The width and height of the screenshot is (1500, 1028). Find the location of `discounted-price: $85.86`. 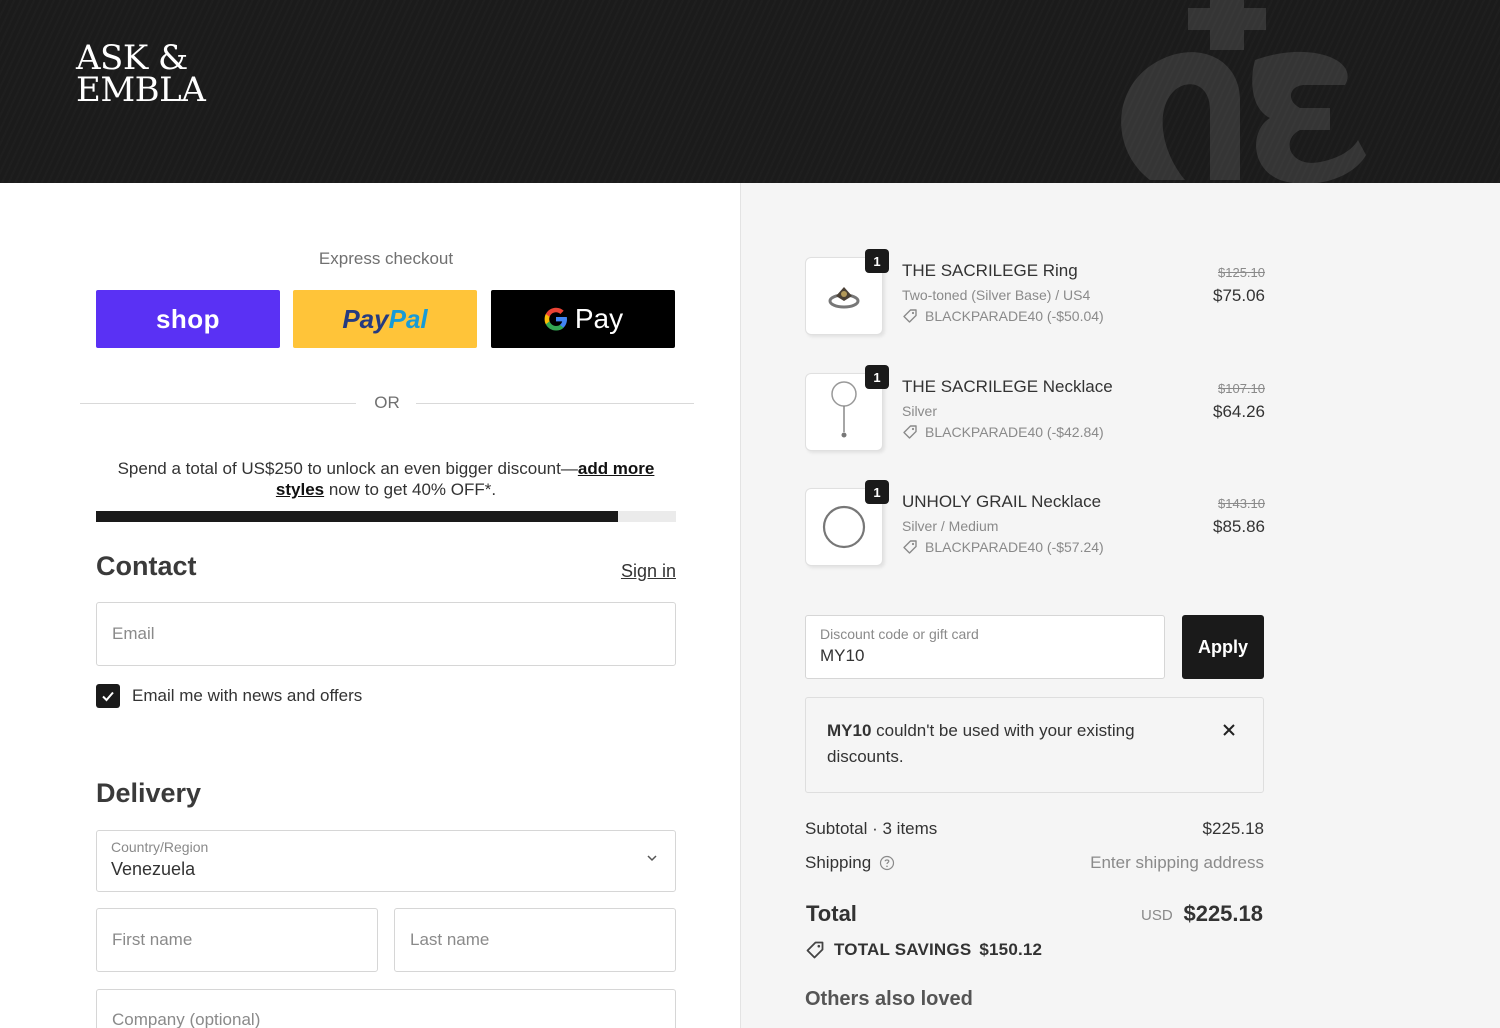

discounted-price: $85.86 is located at coordinates (1239, 526).